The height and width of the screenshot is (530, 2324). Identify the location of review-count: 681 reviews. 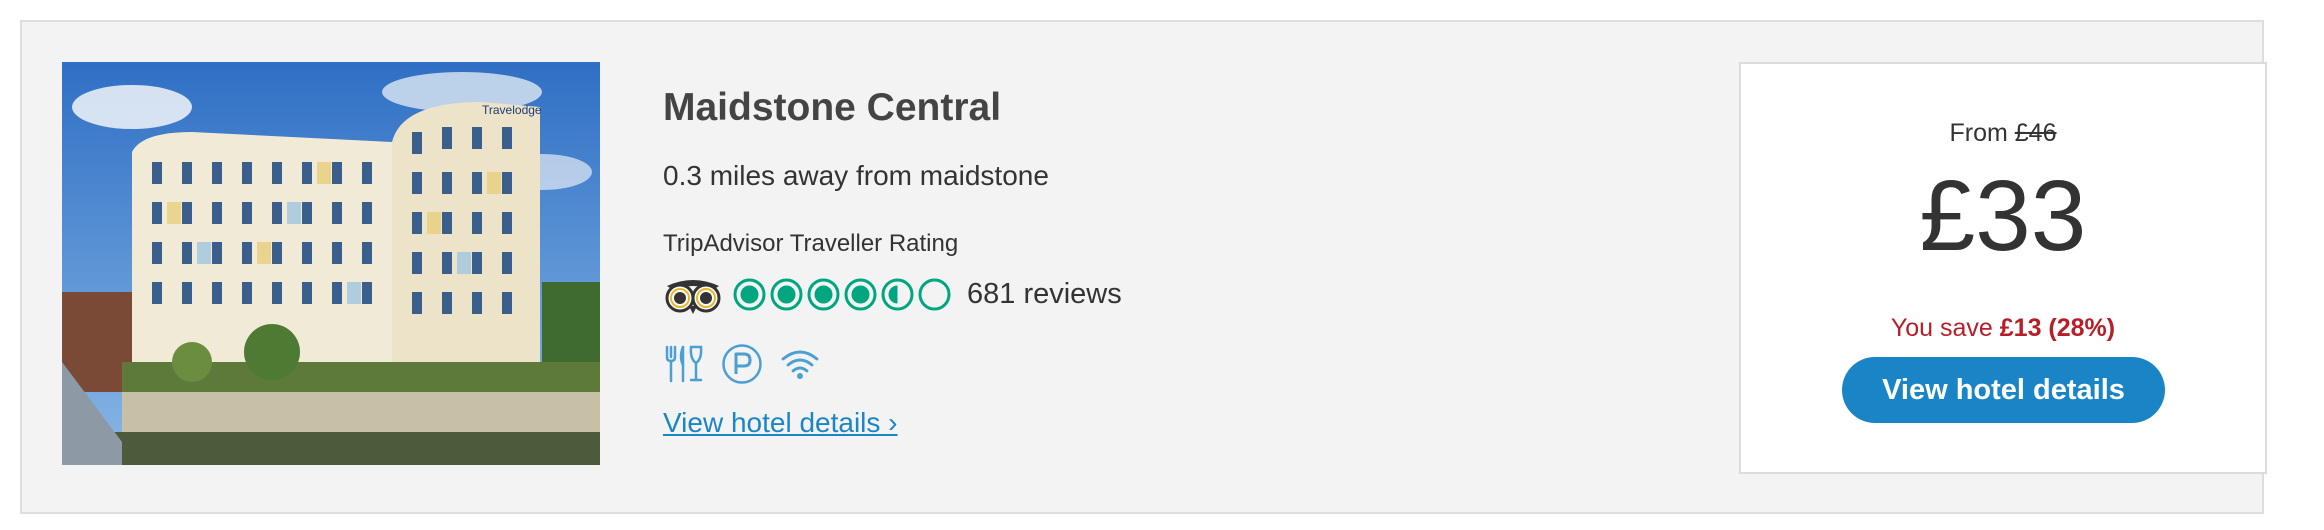
(1044, 294).